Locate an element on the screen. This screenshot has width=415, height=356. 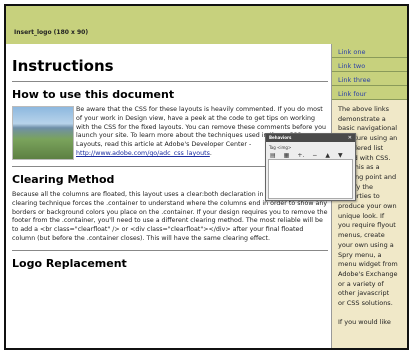
sidebar-line: other javascript is located at coordinates (364, 293).